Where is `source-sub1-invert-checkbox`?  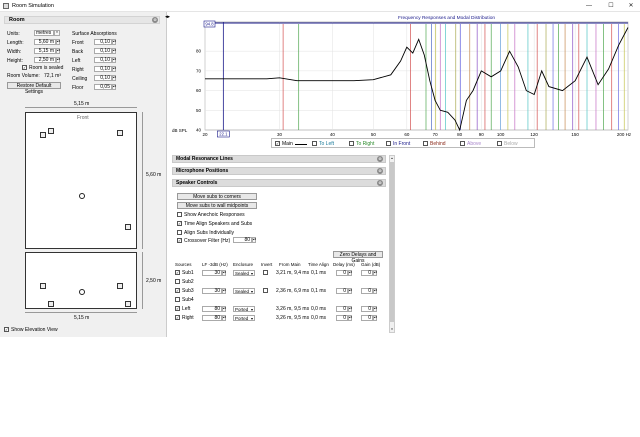 source-sub1-invert-checkbox is located at coordinates (265, 272).